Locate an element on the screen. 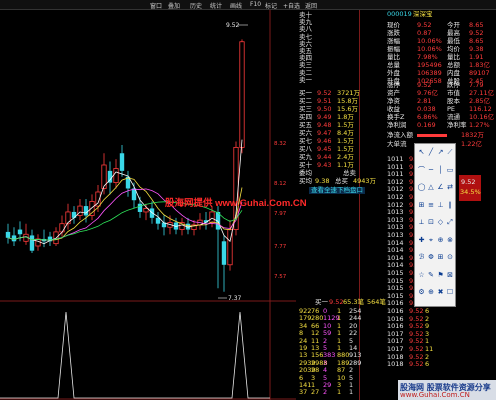 The width and height of the screenshot is (496, 400). draw-tool-icon: ◇ is located at coordinates (440, 222).